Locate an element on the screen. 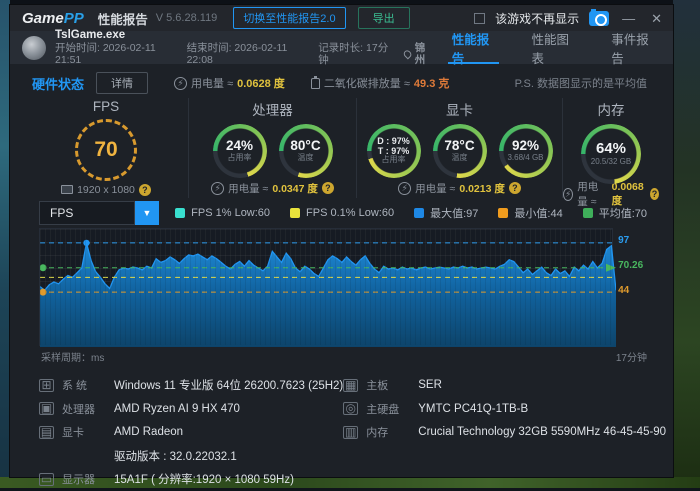  desktop-background-right is located at coordinates (686, 244).